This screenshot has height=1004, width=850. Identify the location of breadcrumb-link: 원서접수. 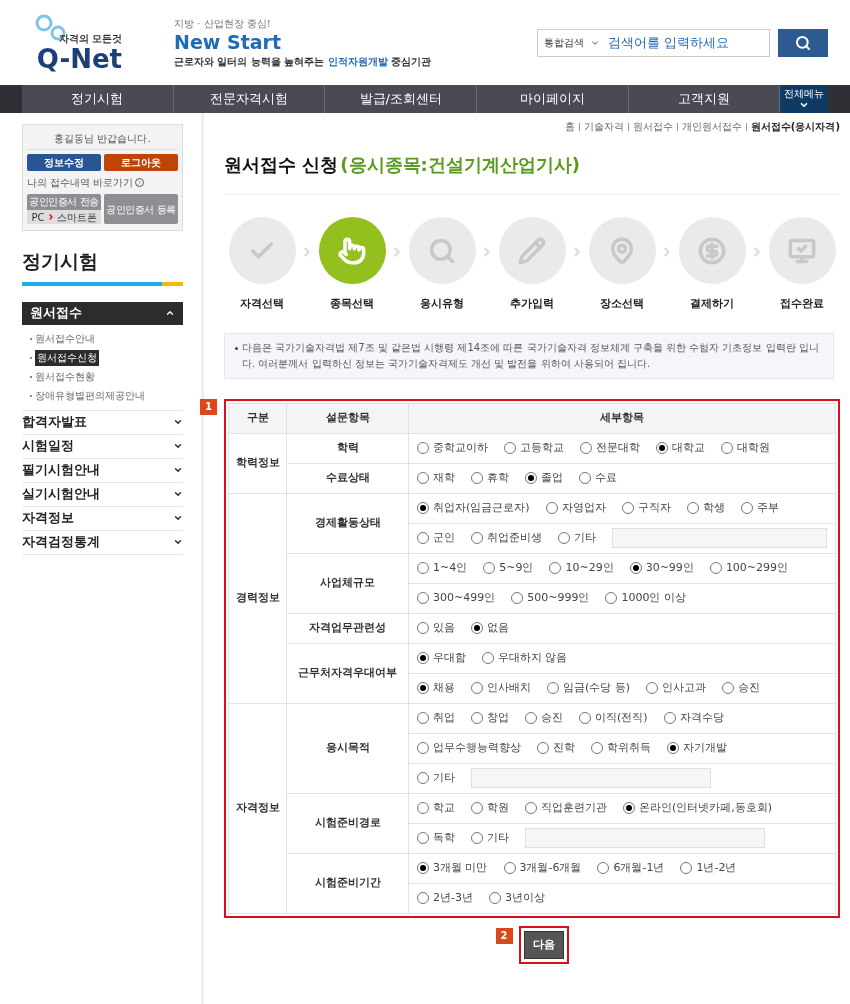
(652, 126).